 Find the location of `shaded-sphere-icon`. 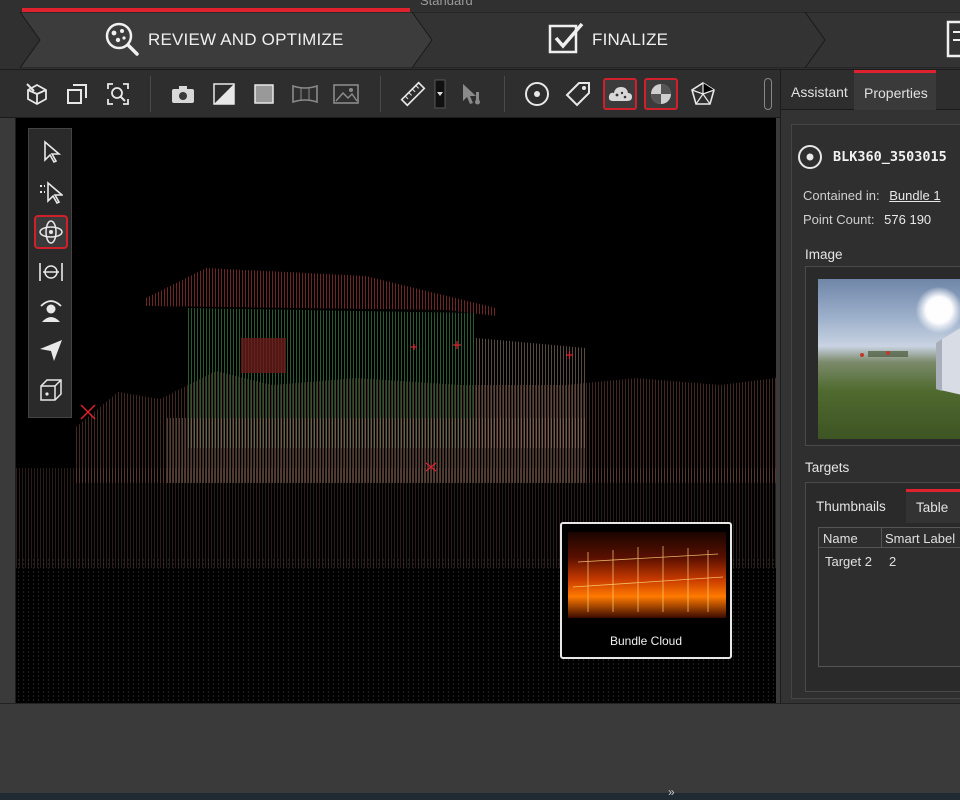

shaded-sphere-icon is located at coordinates (661, 94).